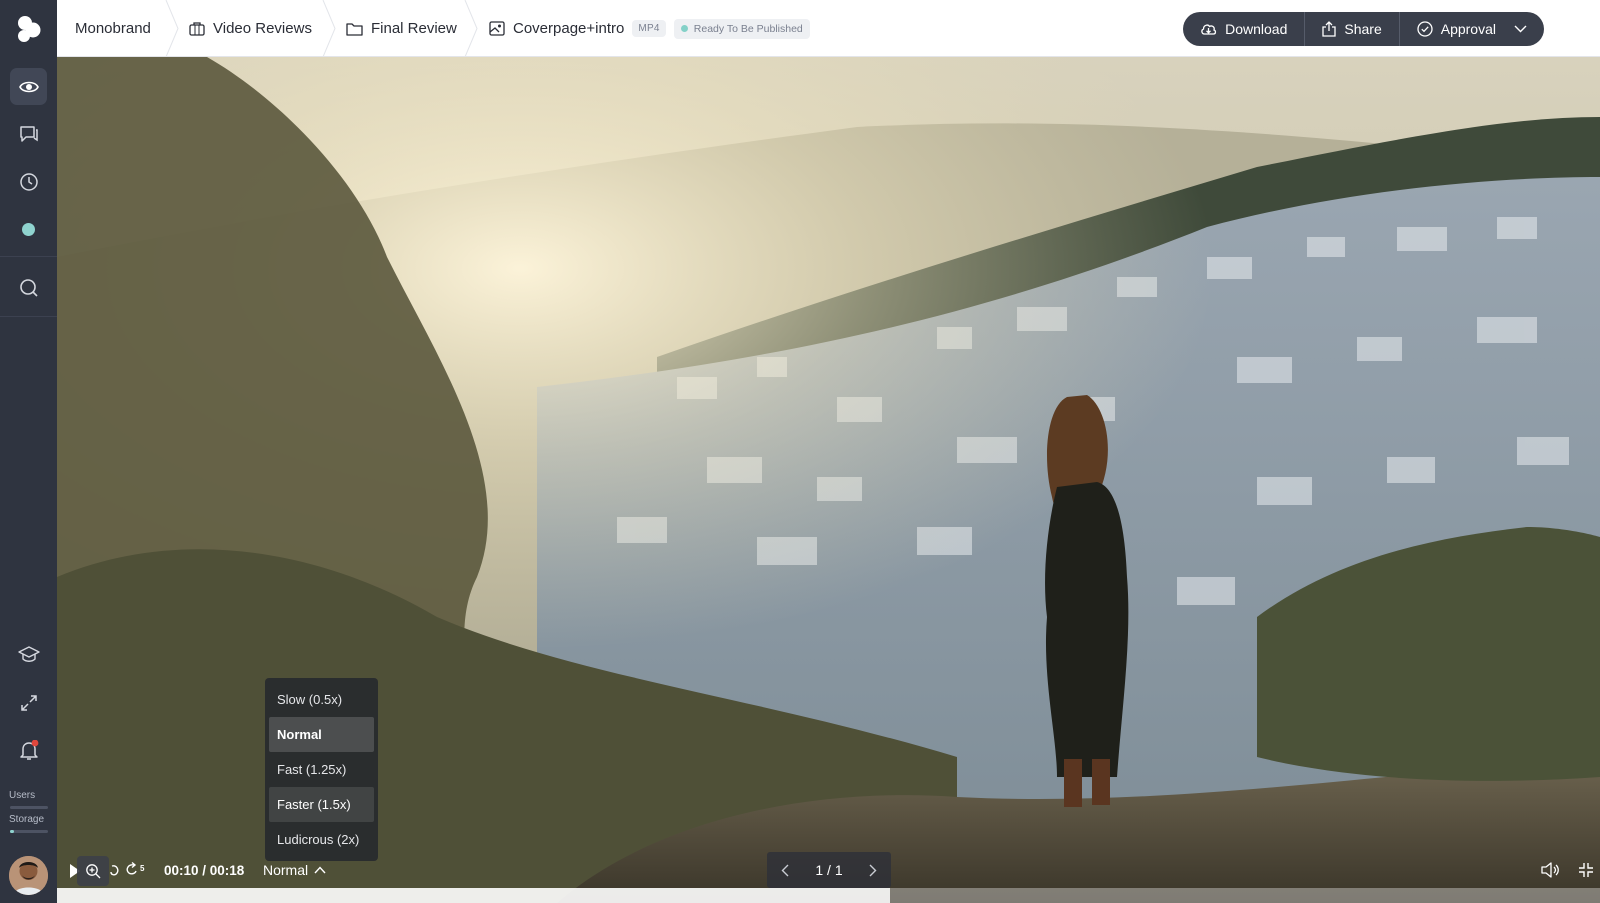 Image resolution: width=1600 pixels, height=903 pixels. What do you see at coordinates (873, 870) in the screenshot?
I see `chevron-right-icon` at bounding box center [873, 870].